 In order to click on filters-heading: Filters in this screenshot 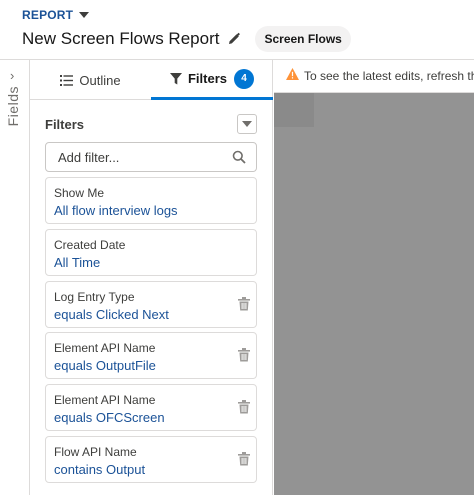, I will do `click(65, 124)`.